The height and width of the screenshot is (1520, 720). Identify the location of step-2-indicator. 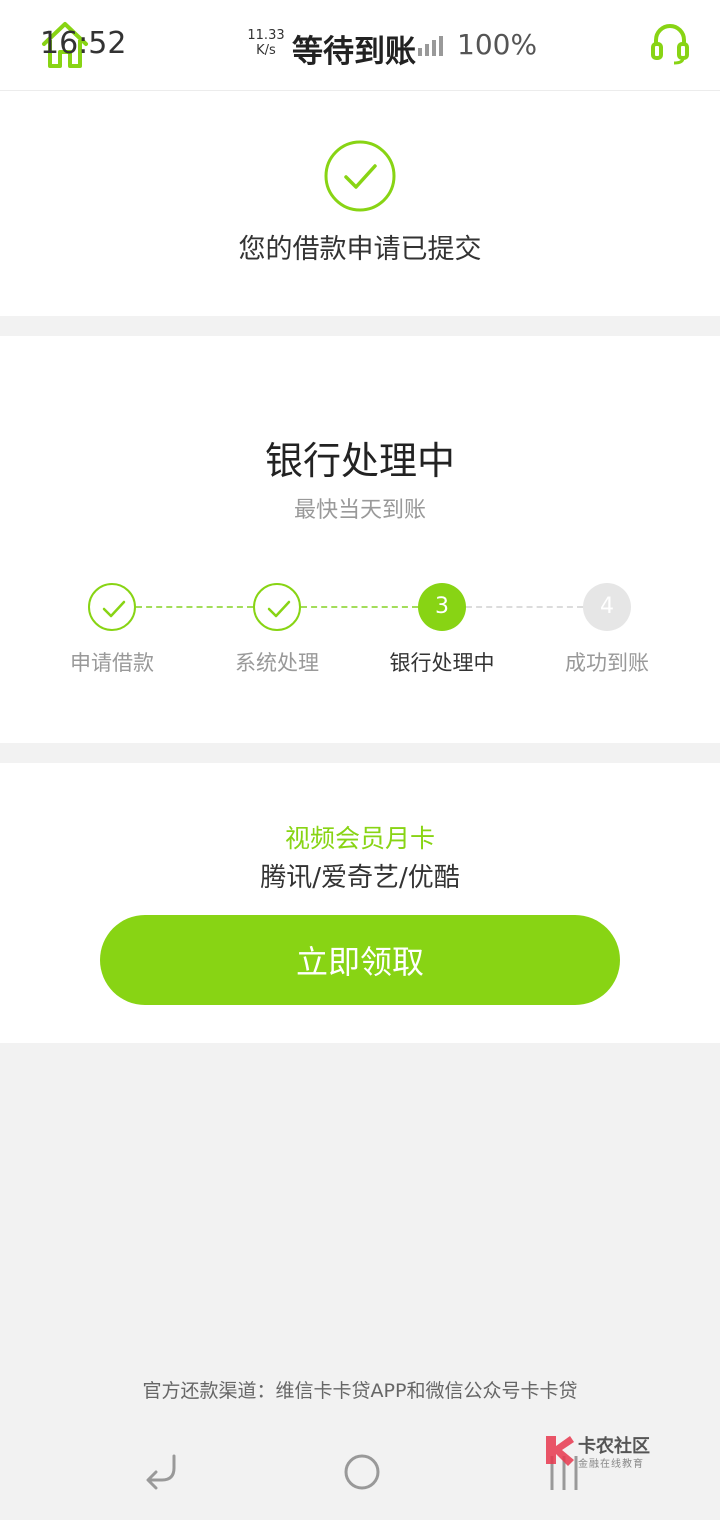
(277, 607).